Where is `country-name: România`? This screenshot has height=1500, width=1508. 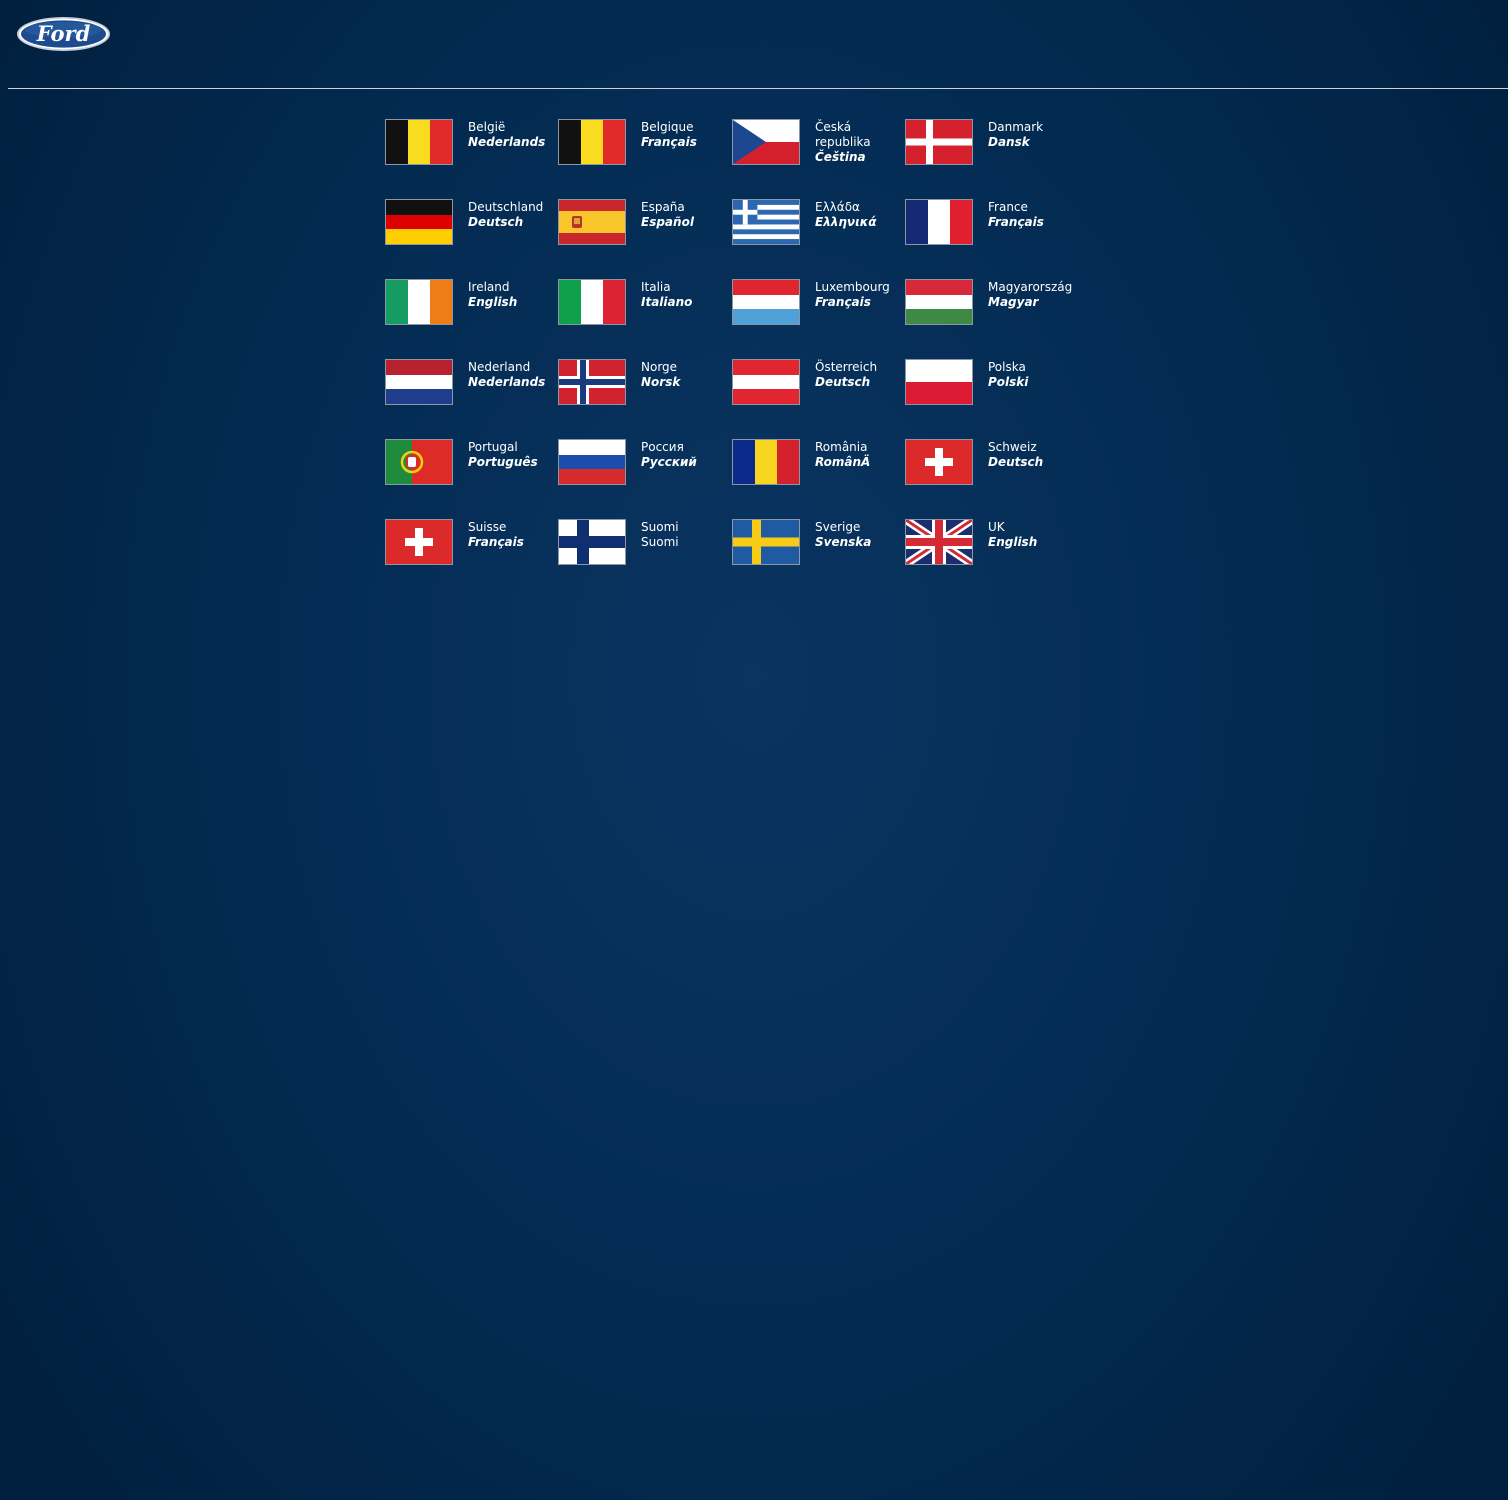
country-name: România is located at coordinates (842, 447).